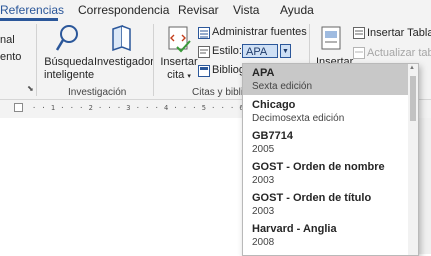  I want to click on group-label-citas: Citas y biblio, so click(220, 92).